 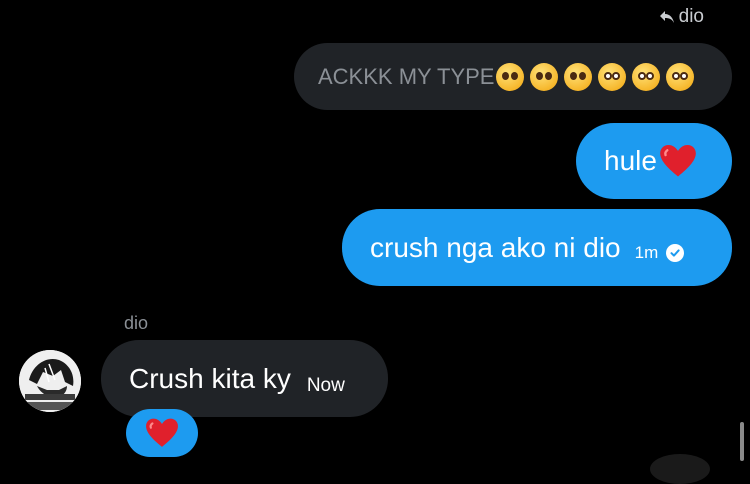 What do you see at coordinates (675, 252) in the screenshot?
I see `seen-check-icon` at bounding box center [675, 252].